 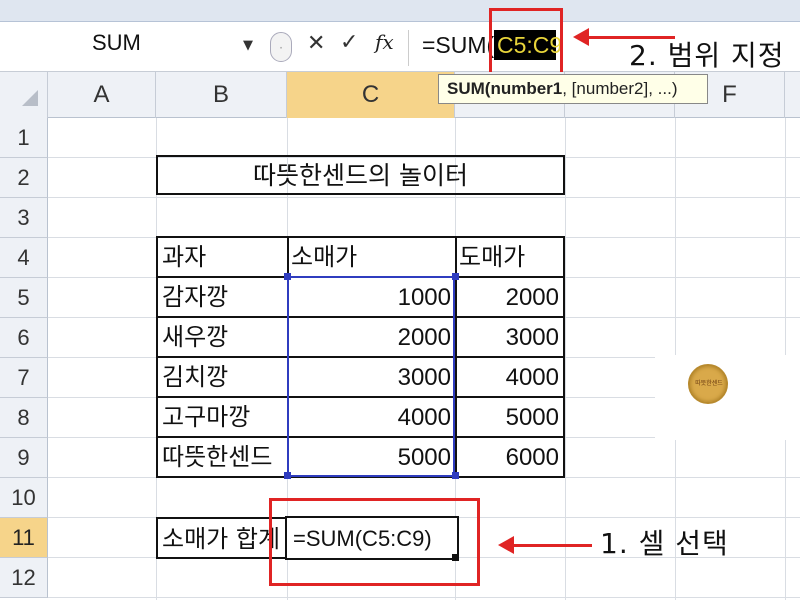 I want to click on row-header-2: 2, so click(x=24, y=178).